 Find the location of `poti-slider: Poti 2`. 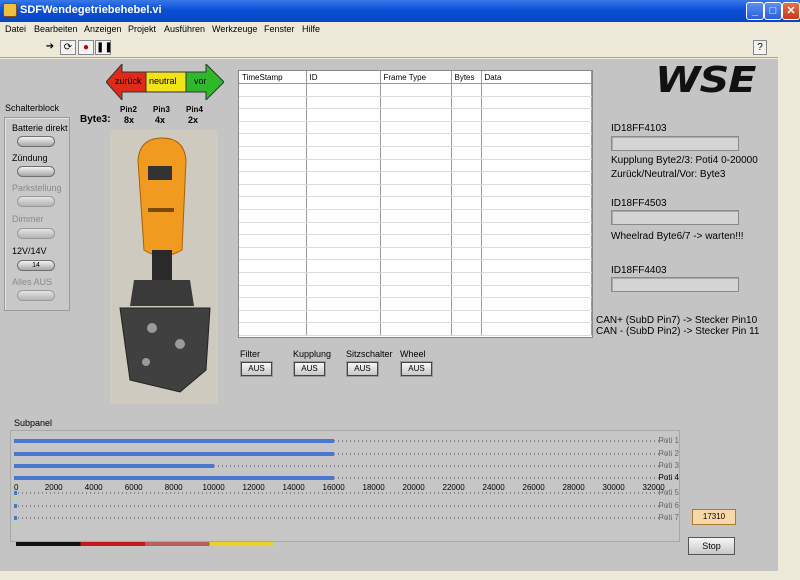

poti-slider: Poti 2 is located at coordinates (346, 454).